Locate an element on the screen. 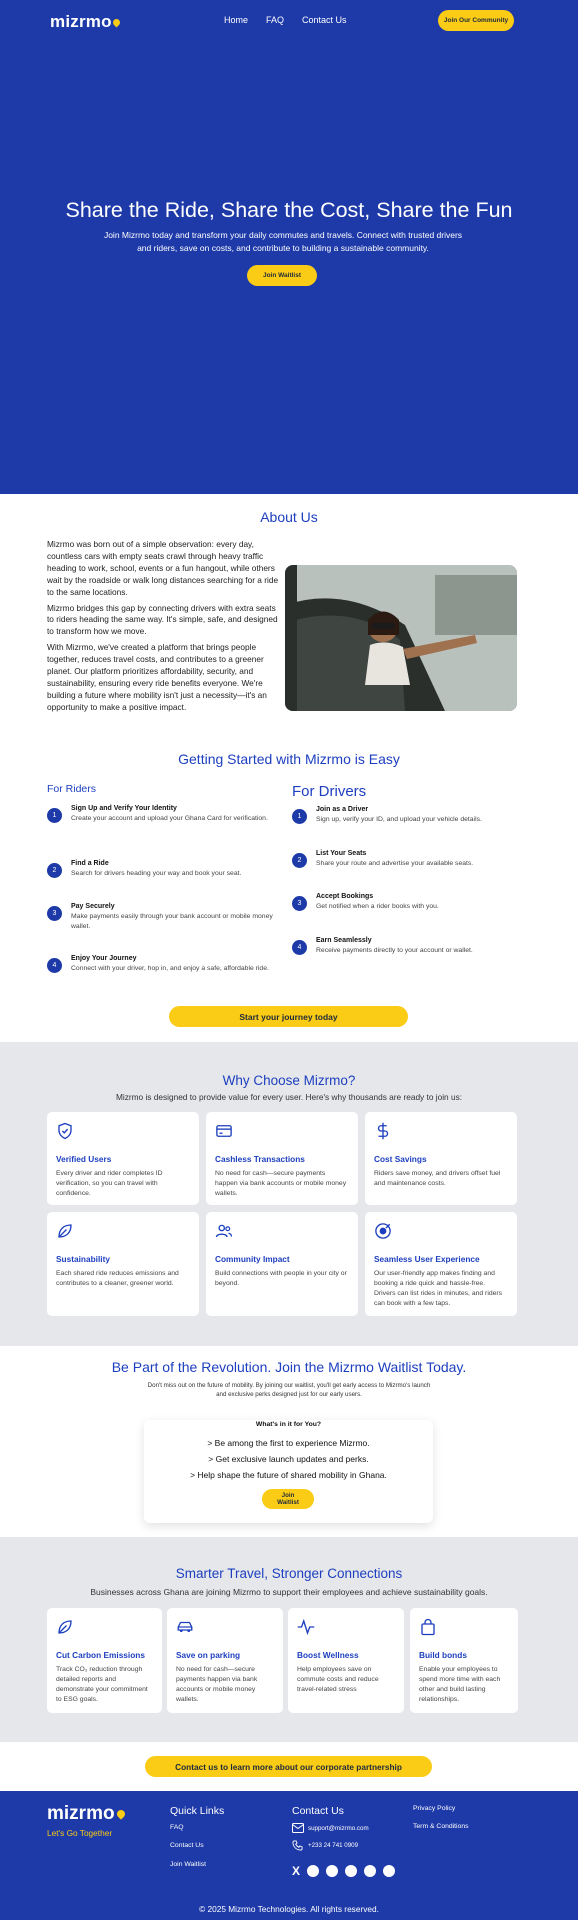  corporate-card-title: Cut Carbon Emissions is located at coordinates (100, 1655).